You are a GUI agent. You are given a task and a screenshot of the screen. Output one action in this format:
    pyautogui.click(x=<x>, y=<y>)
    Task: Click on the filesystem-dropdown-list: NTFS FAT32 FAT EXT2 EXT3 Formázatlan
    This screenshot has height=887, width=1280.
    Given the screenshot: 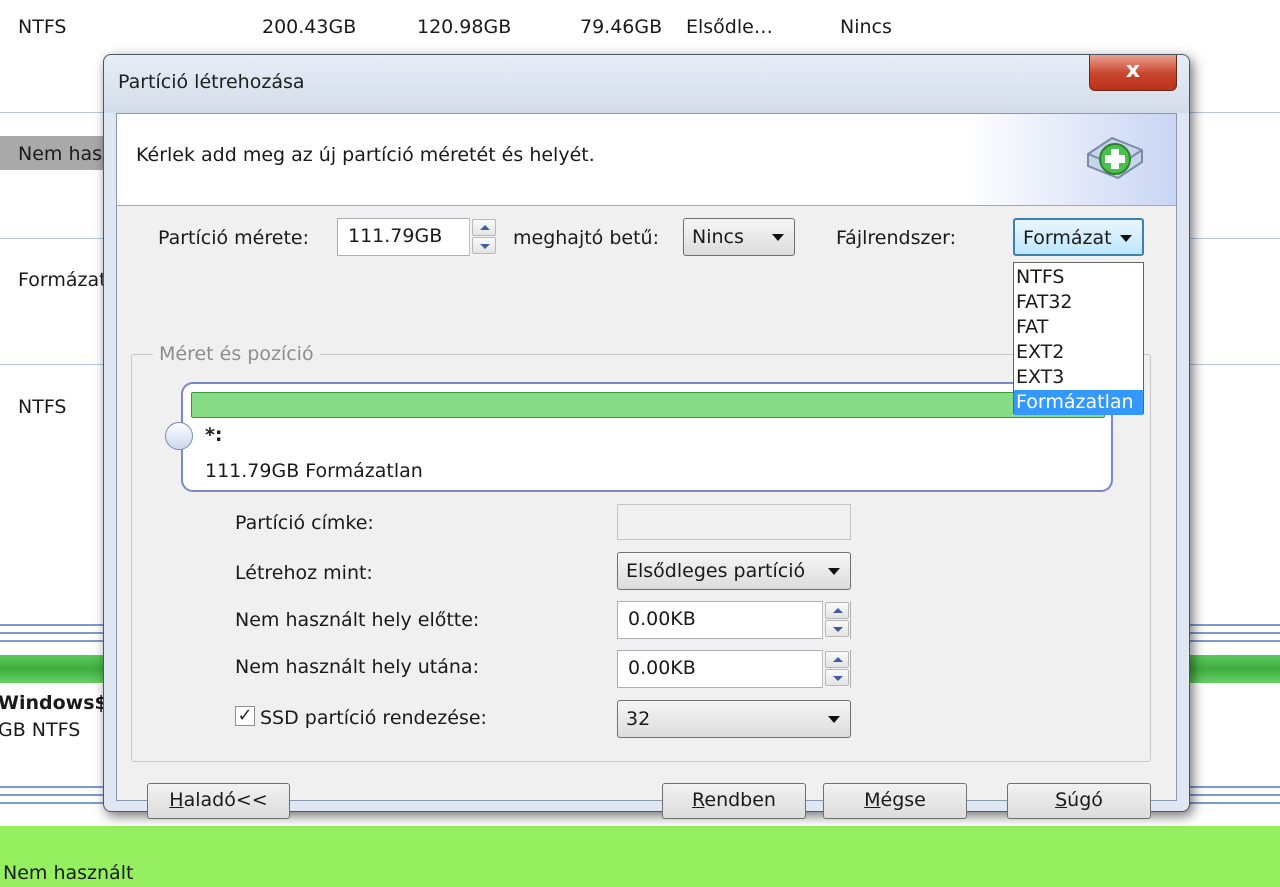 What is the action you would take?
    pyautogui.click(x=1078, y=338)
    